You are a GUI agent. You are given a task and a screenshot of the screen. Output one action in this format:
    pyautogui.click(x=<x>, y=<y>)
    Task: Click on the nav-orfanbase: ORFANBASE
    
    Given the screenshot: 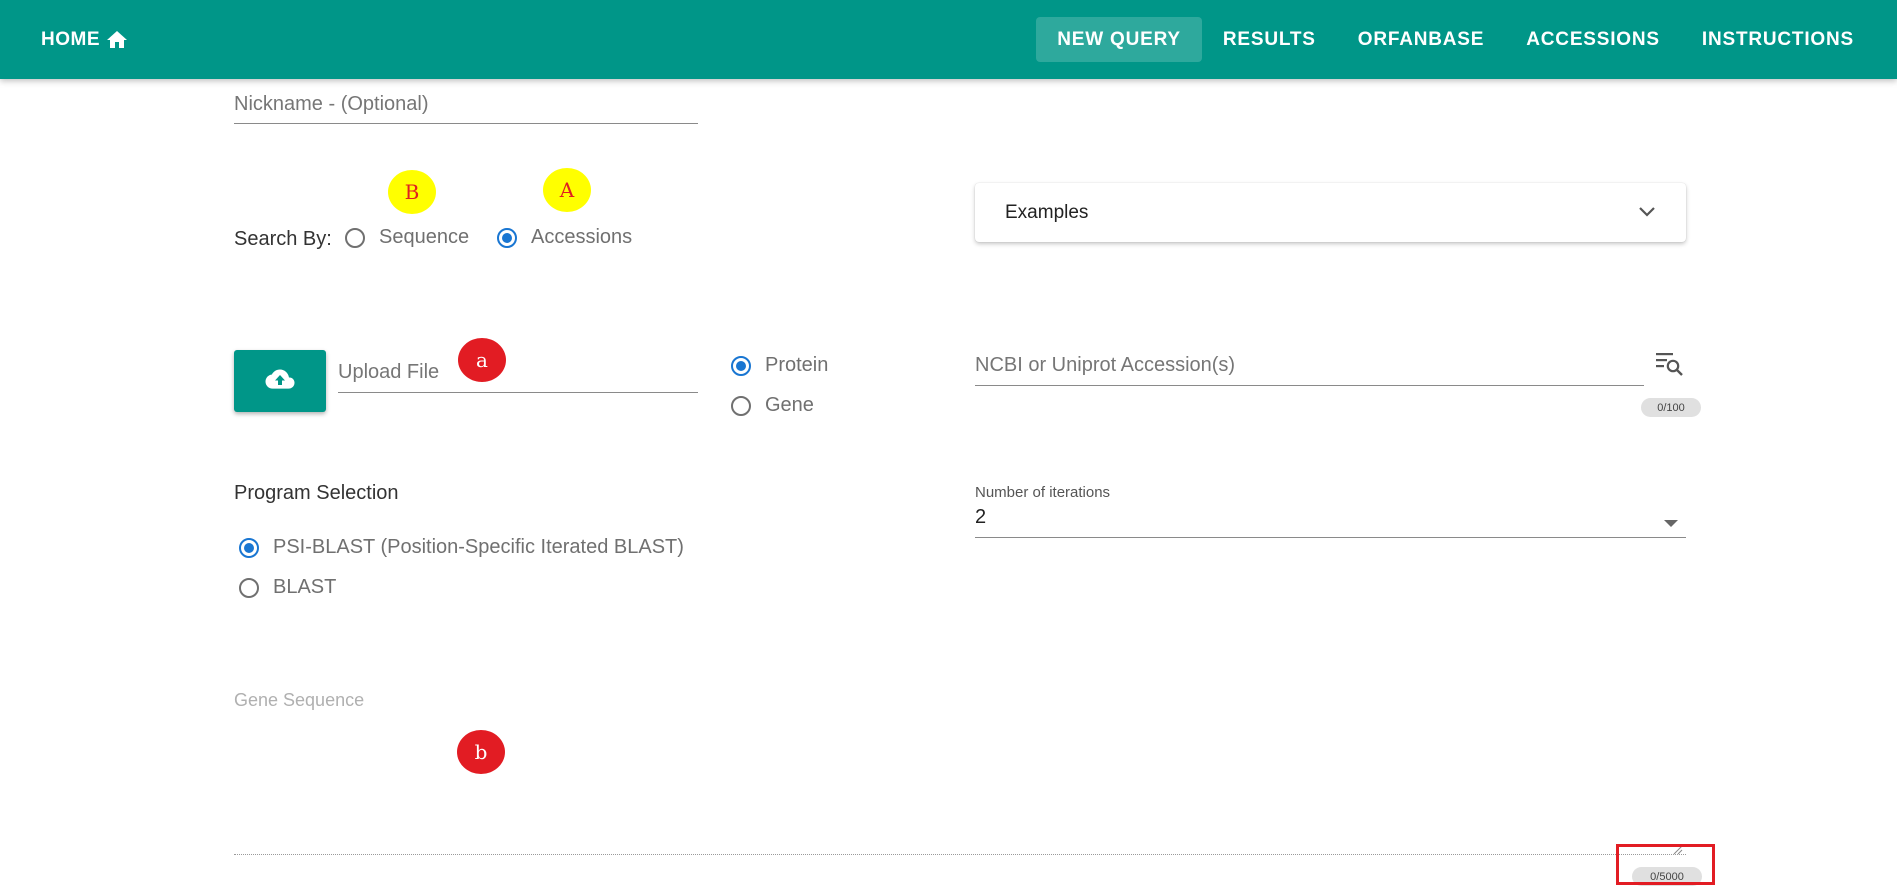 What is the action you would take?
    pyautogui.click(x=1421, y=39)
    